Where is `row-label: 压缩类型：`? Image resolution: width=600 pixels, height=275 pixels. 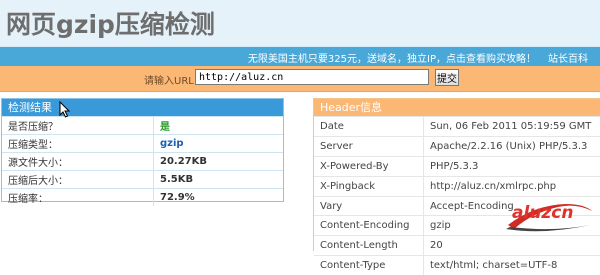
row-label: 压缩类型： is located at coordinates (78, 143).